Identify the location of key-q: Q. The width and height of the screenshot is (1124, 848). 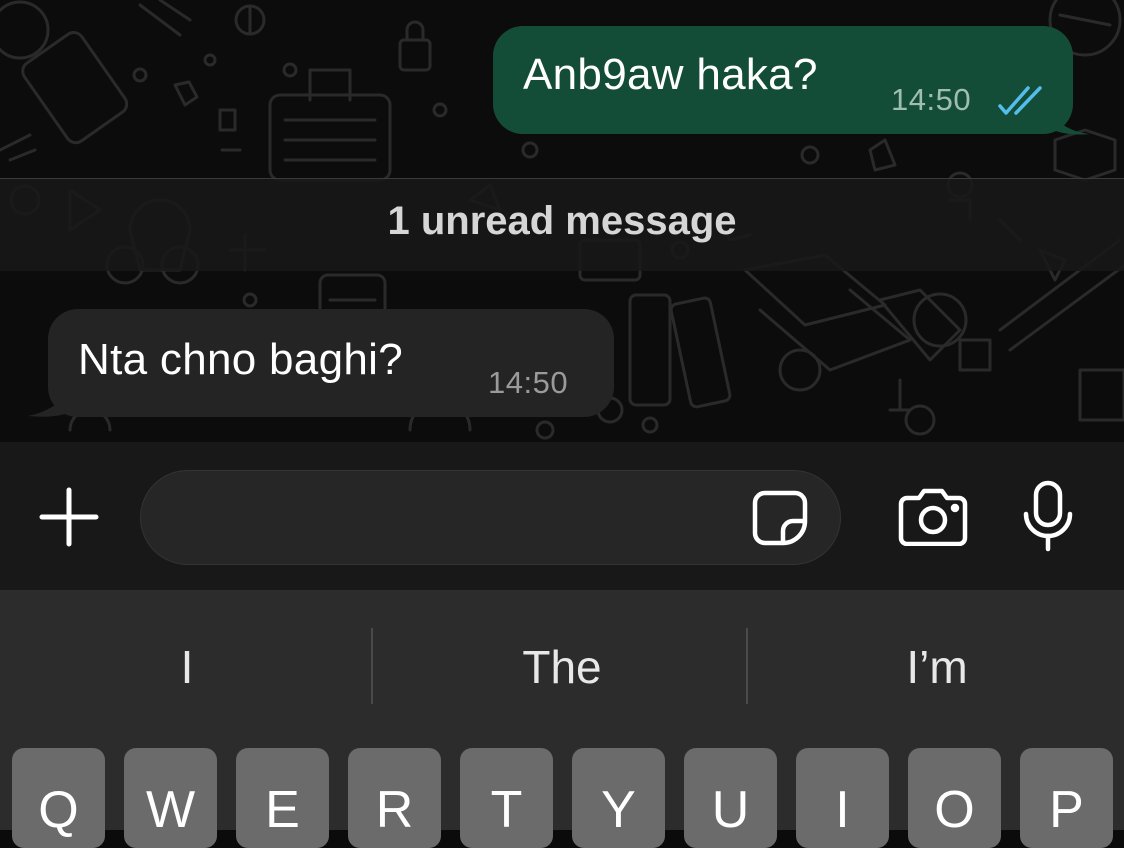
(58, 798).